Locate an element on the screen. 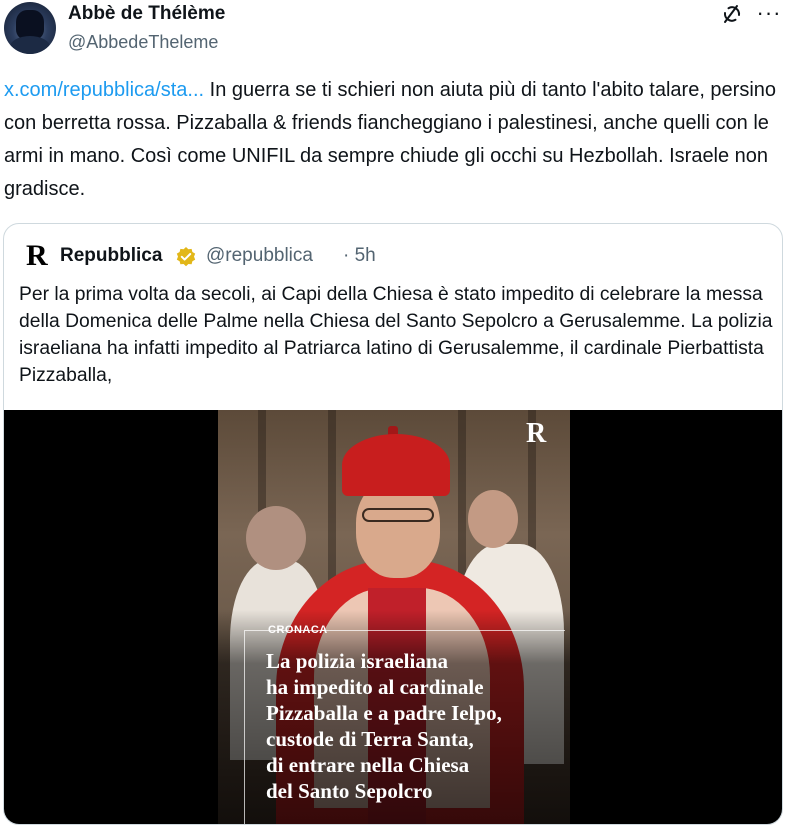  video-logo: R is located at coordinates (536, 433).